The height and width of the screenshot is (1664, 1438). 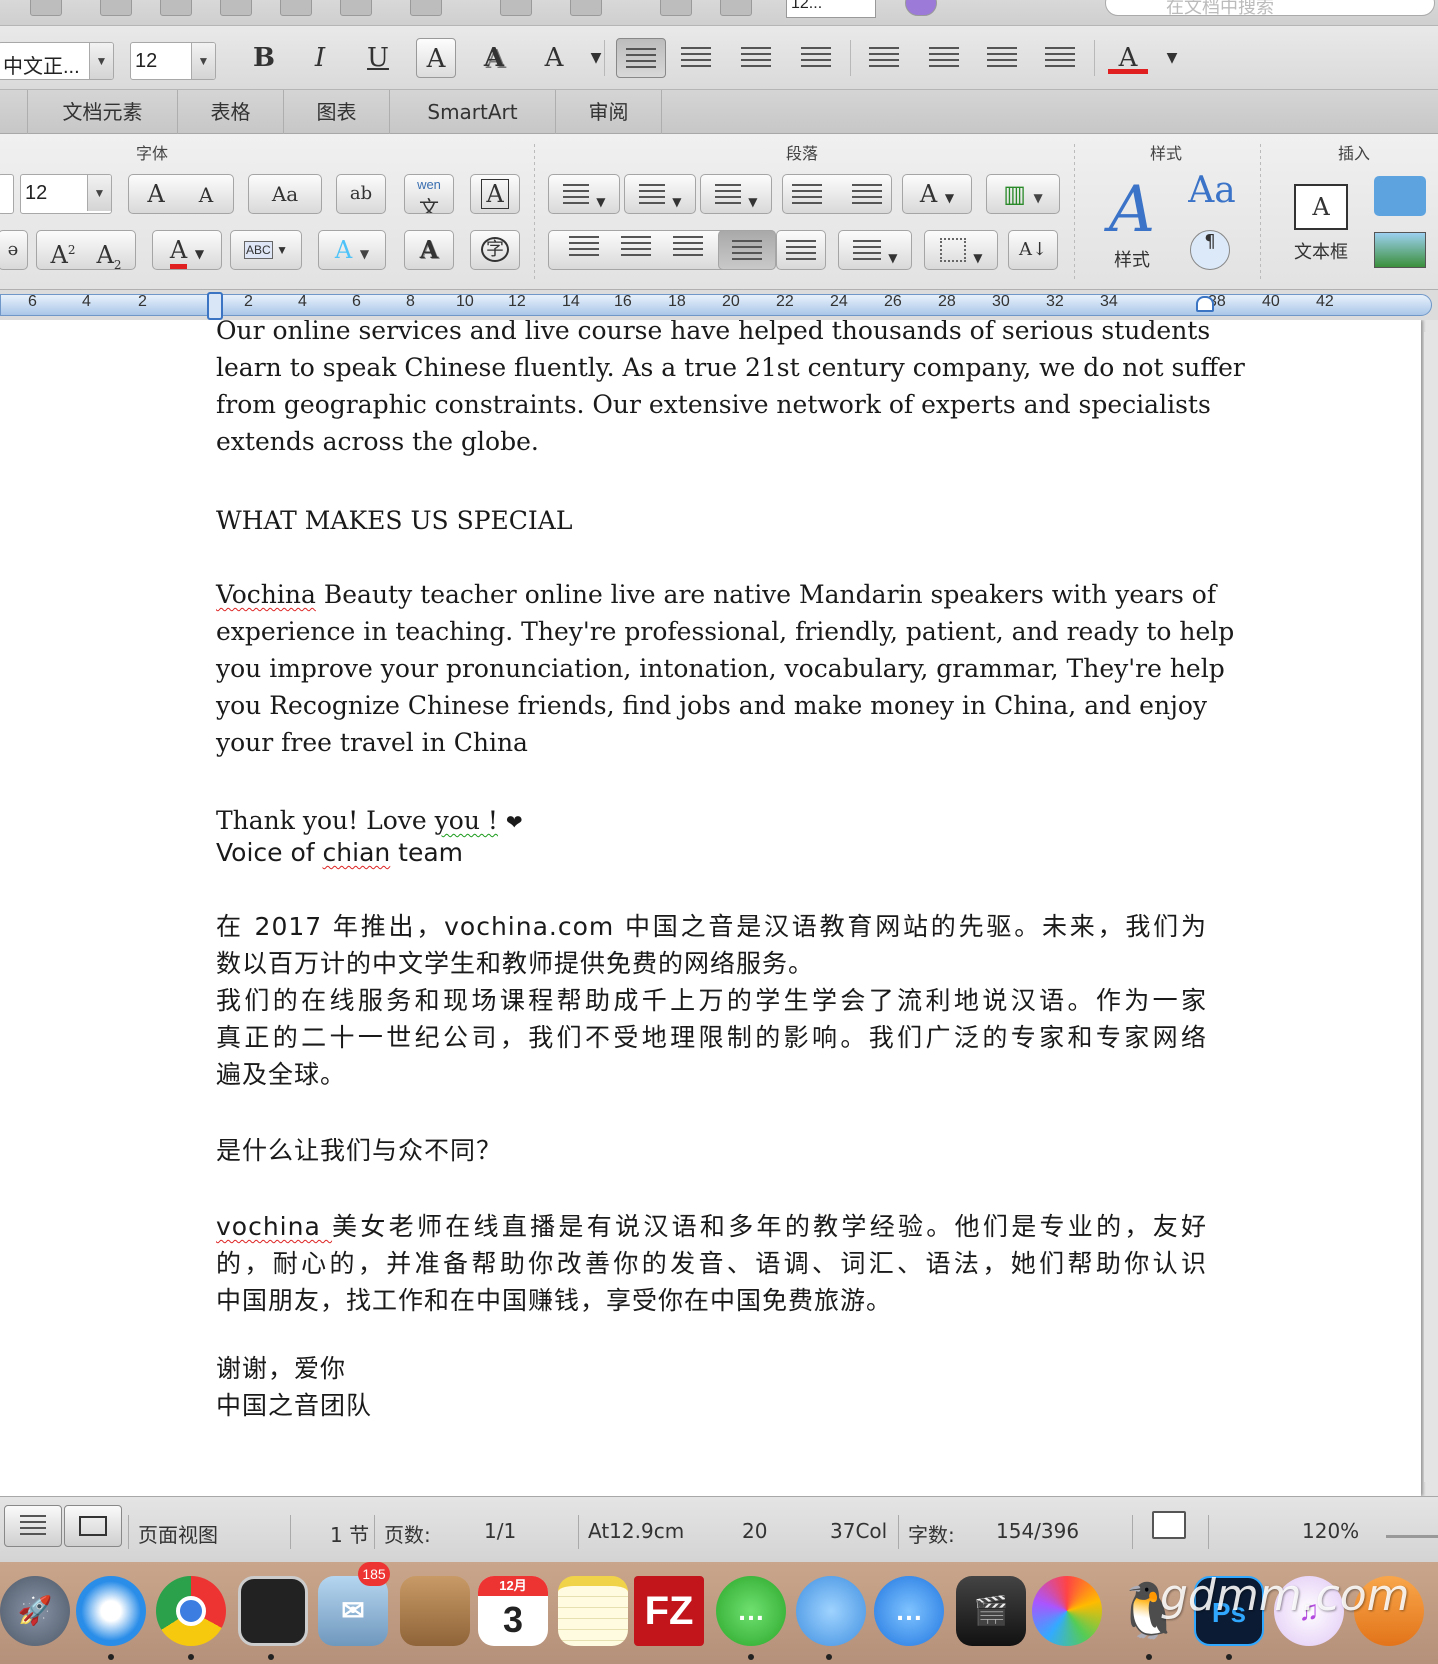 I want to click on character-spacing-button: A, so click(x=554, y=58).